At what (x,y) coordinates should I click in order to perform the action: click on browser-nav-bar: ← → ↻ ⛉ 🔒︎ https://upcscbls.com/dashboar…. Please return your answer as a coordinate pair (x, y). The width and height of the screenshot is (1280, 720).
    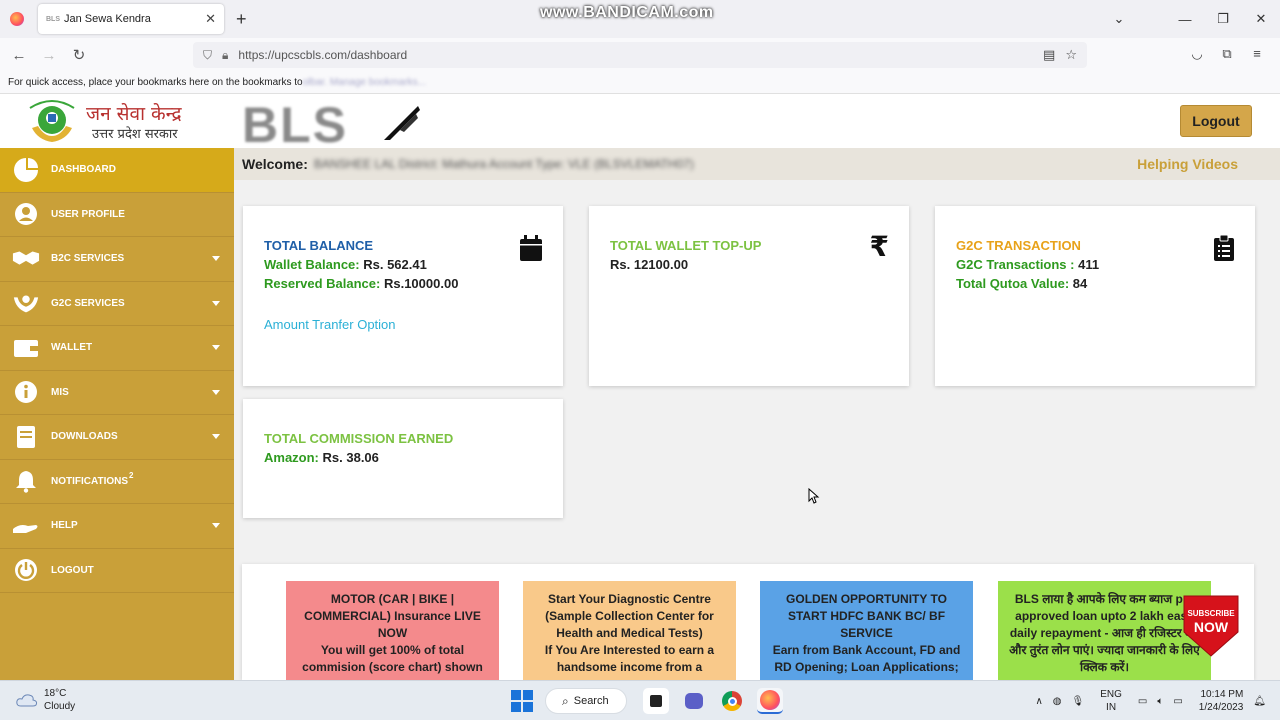
    Looking at the image, I should click on (640, 55).